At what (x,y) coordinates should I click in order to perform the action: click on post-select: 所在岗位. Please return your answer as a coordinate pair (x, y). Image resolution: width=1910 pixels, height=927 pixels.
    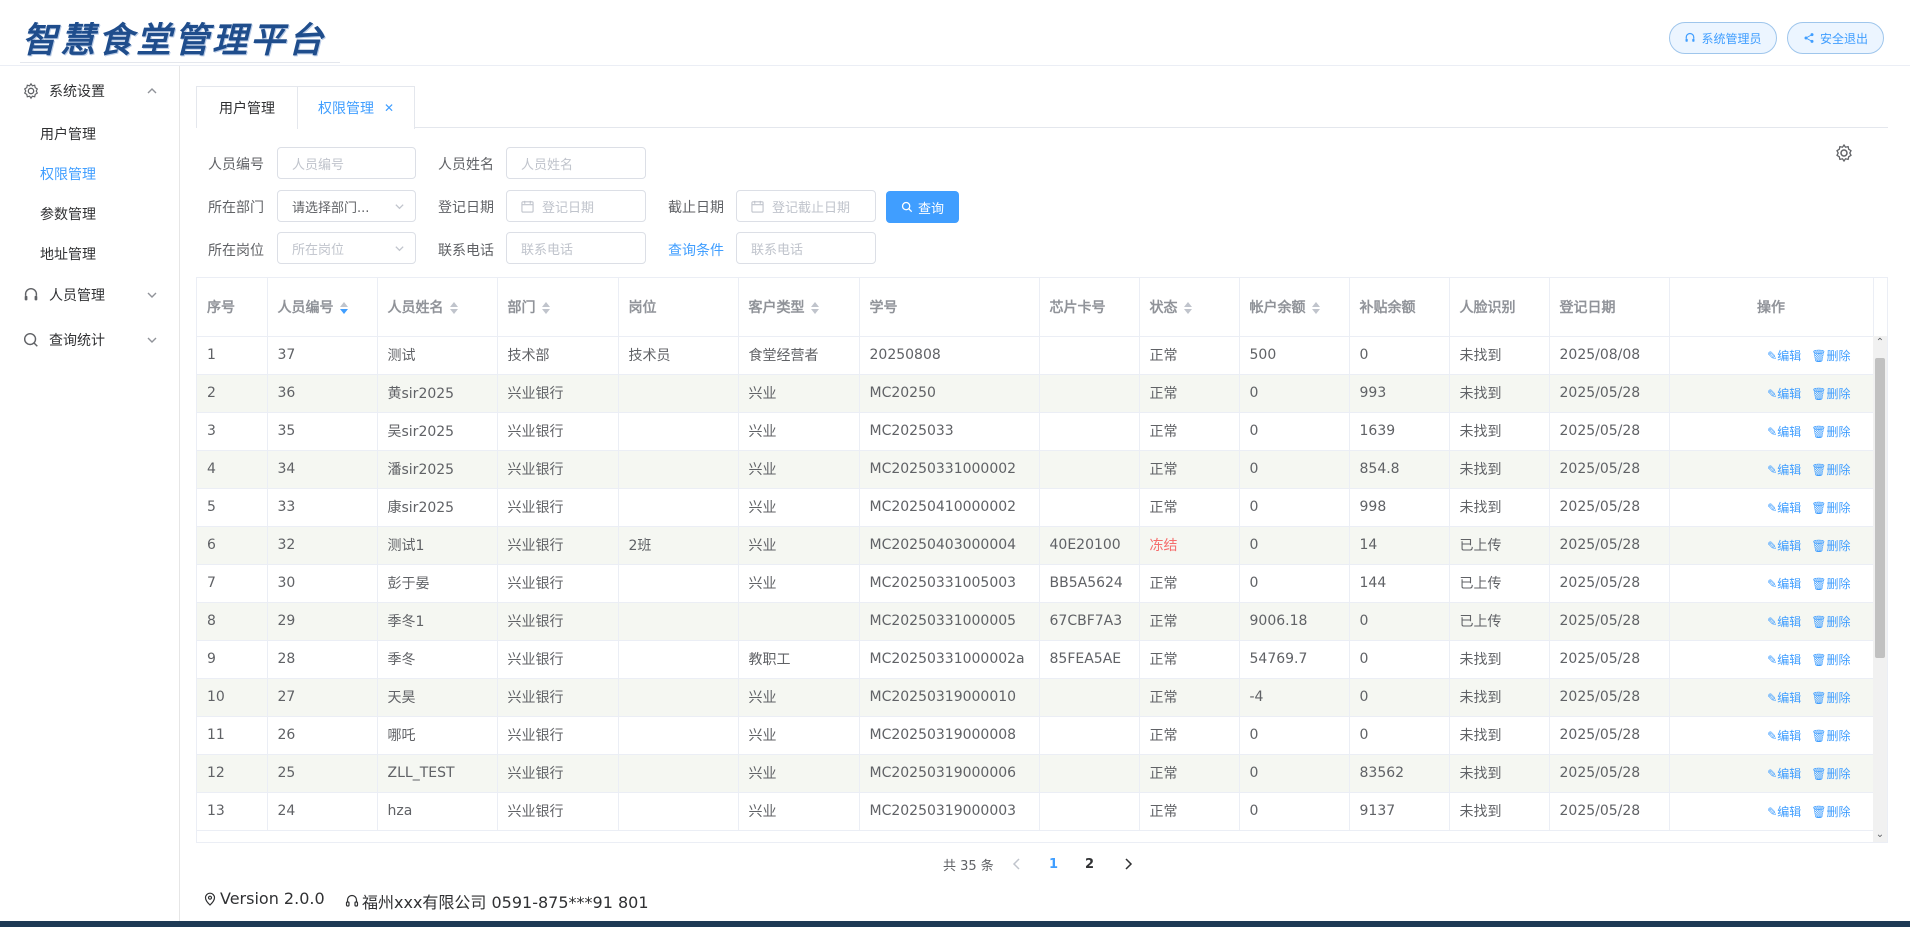
    Looking at the image, I should click on (346, 248).